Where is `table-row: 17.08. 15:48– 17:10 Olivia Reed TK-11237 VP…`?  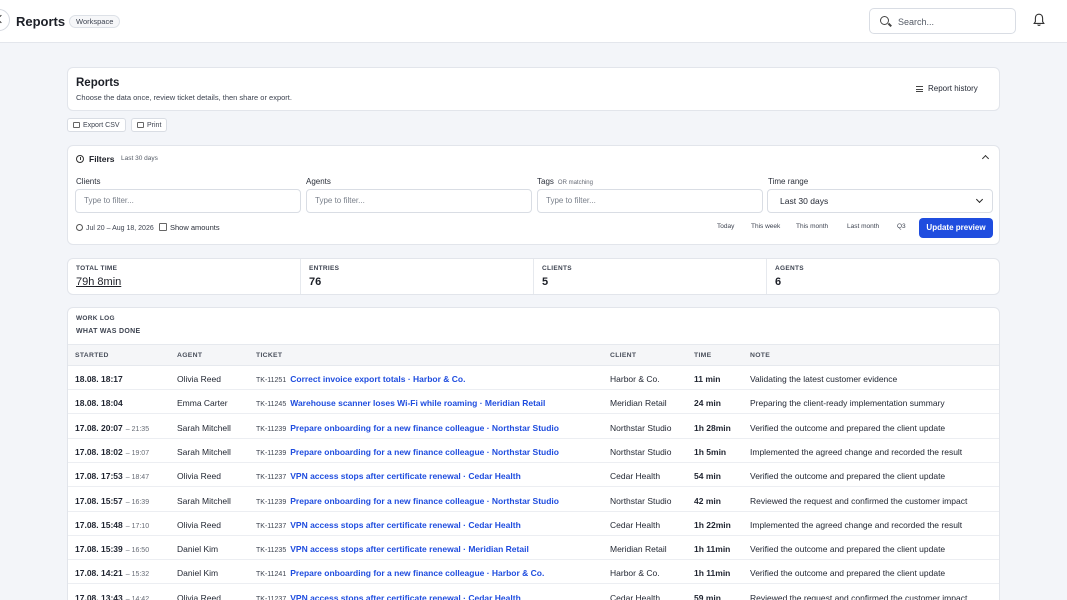
table-row: 17.08. 15:48– 17:10 Olivia Reed TK-11237 VP… is located at coordinates (533, 524).